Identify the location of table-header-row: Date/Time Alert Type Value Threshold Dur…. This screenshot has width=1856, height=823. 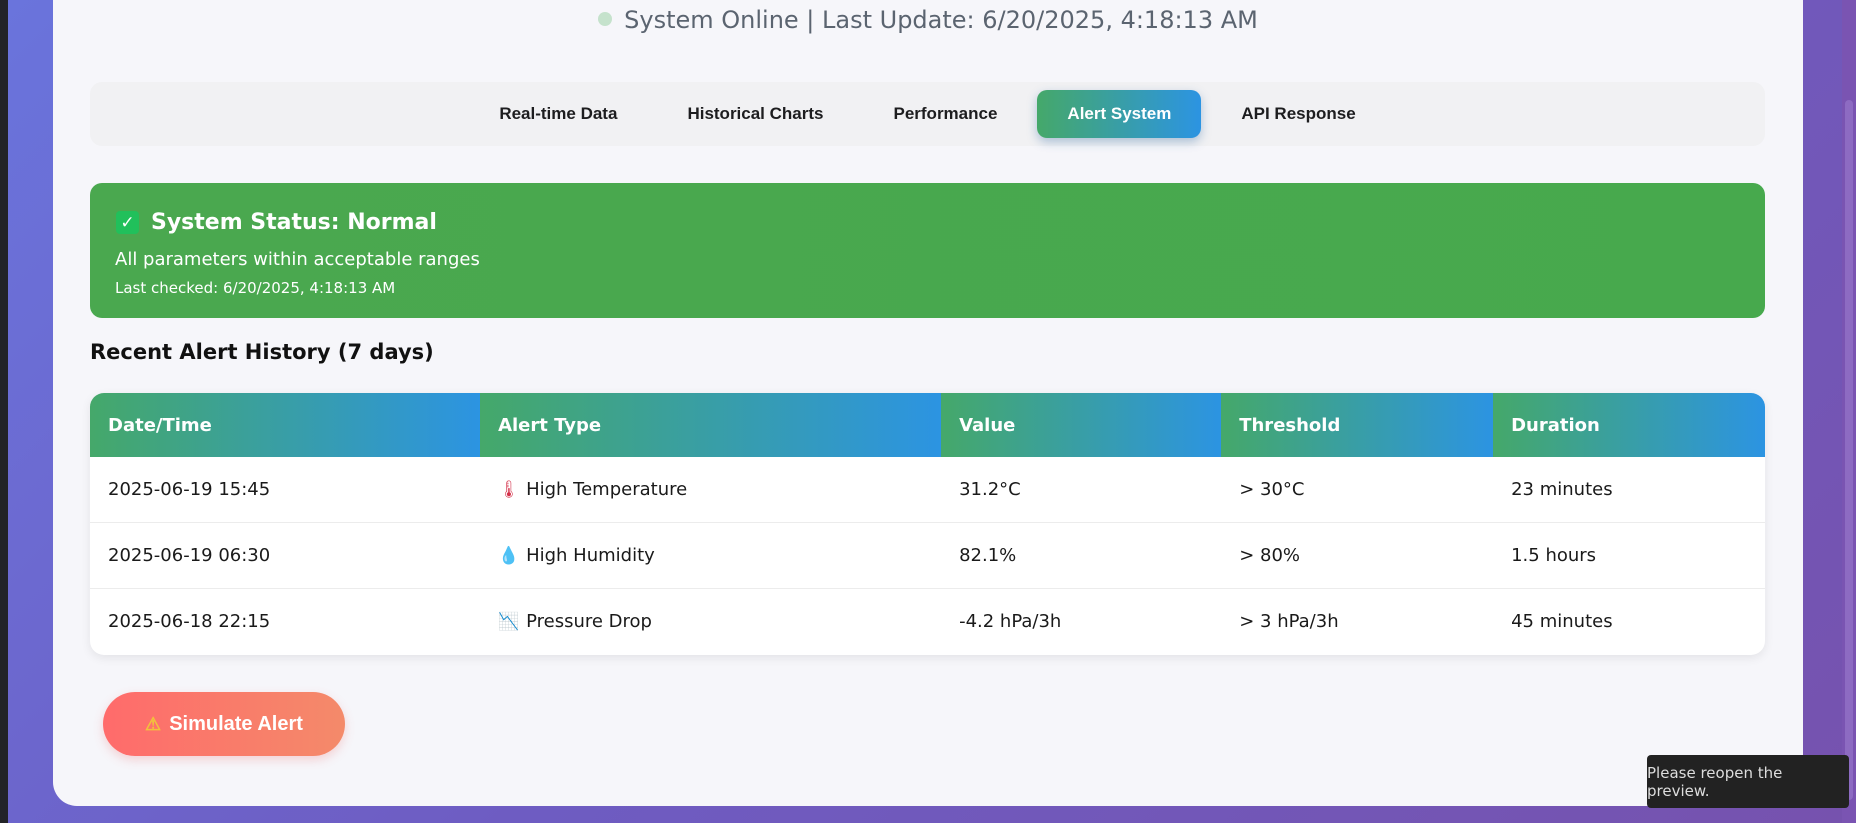
(927, 425).